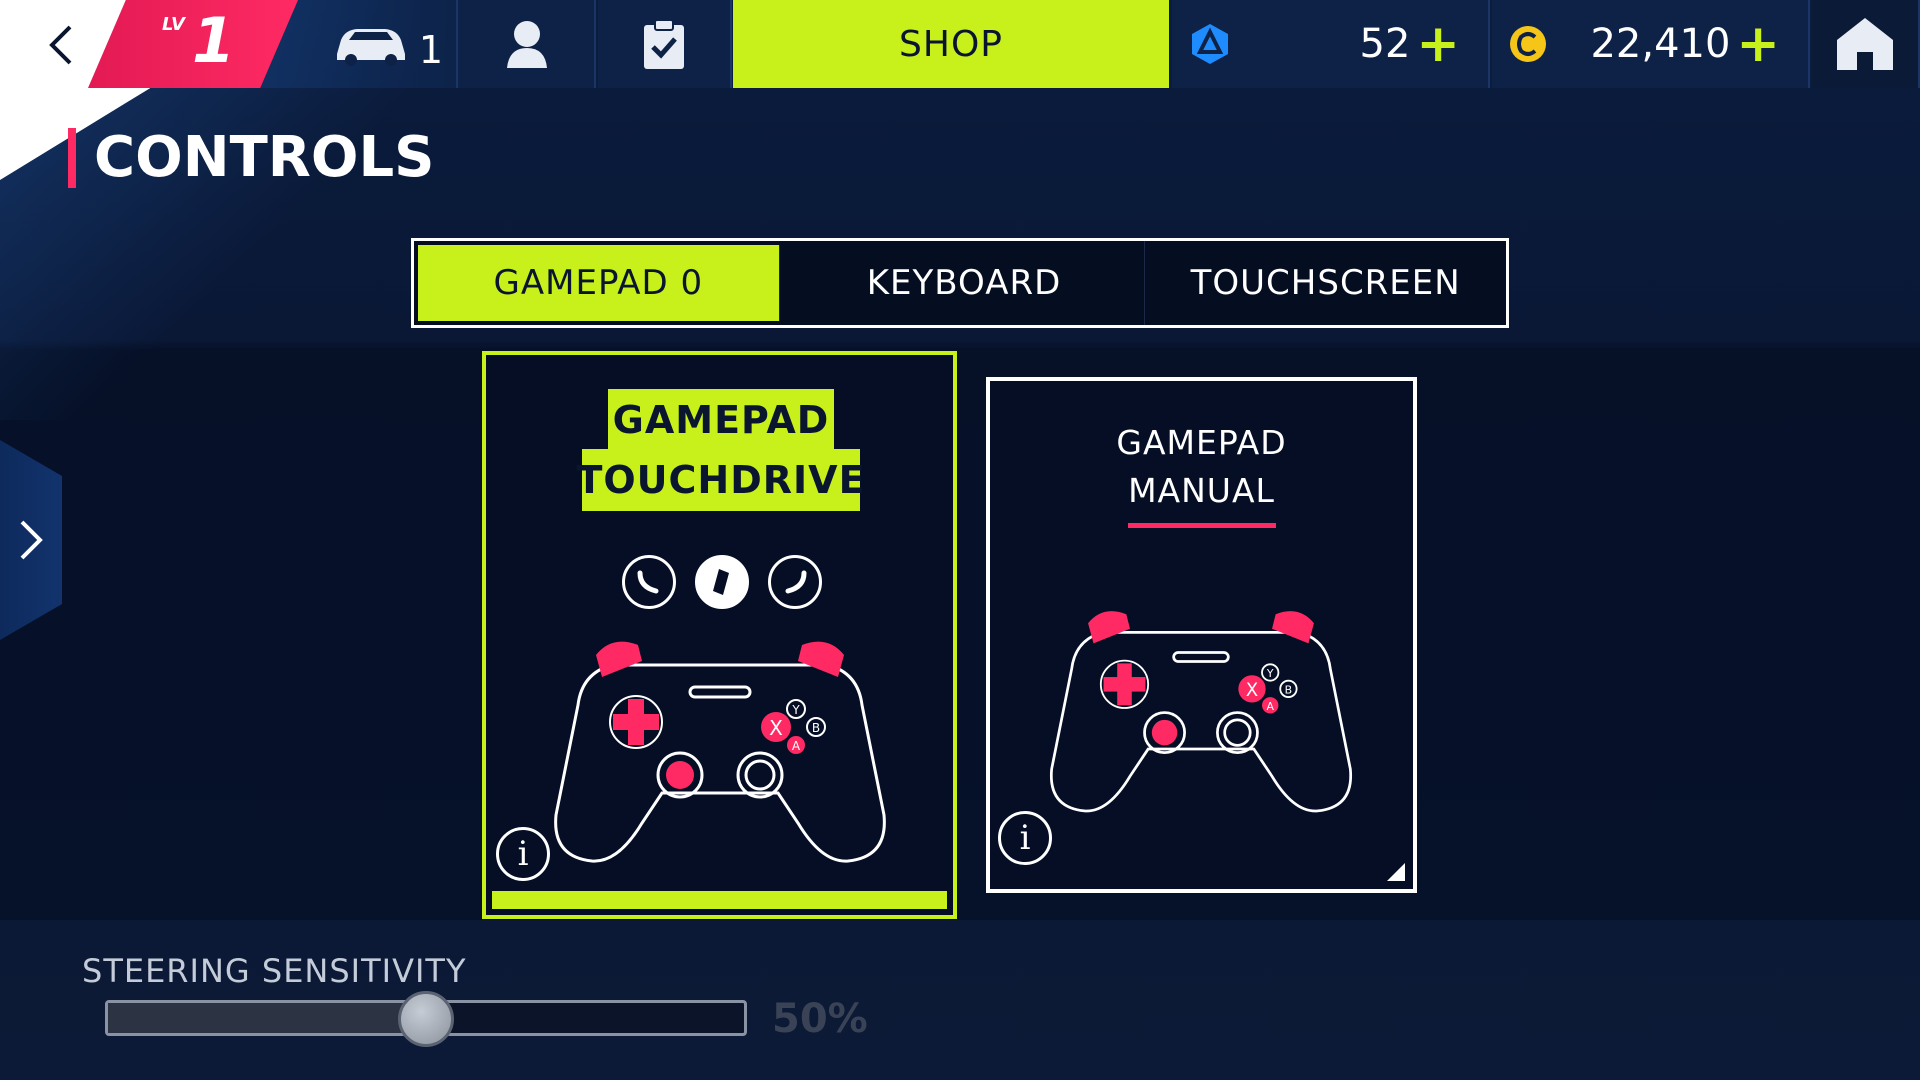 This screenshot has width=1920, height=1080. I want to click on profile-icon, so click(527, 44).